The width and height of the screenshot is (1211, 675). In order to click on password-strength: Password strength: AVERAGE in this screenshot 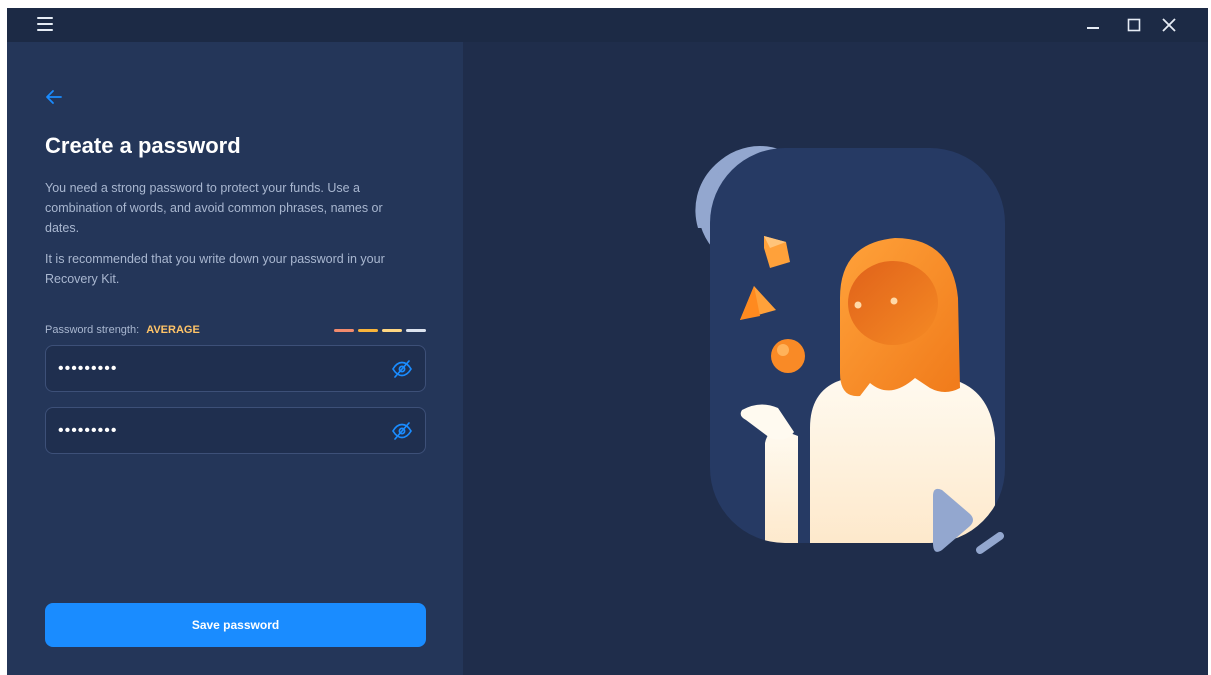, I will do `click(235, 332)`.